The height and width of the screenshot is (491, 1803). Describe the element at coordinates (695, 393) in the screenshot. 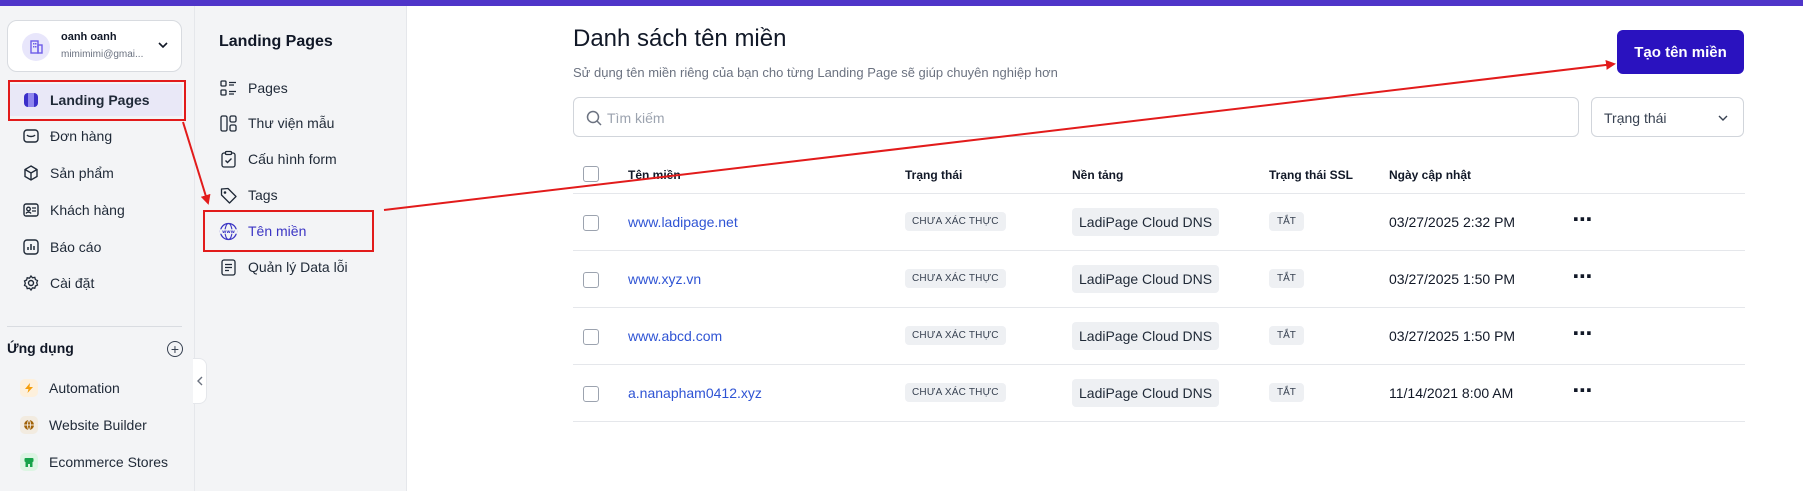

I see `domain-link: a.nanapham0412.xyz` at that location.